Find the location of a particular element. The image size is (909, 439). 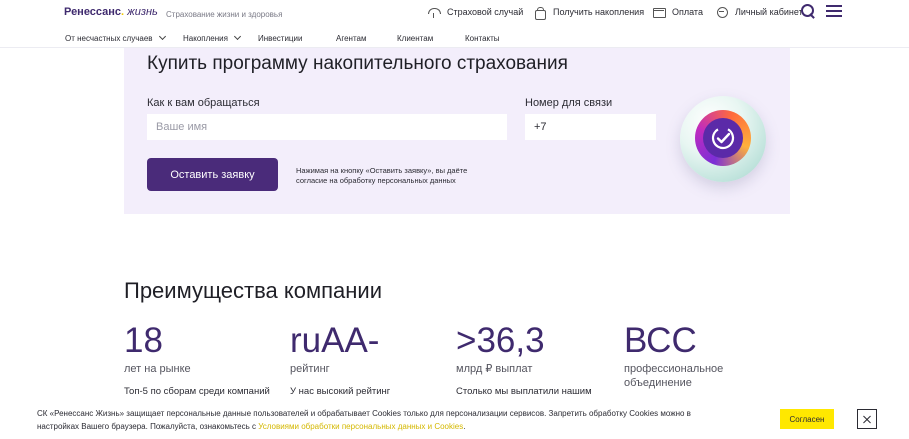

advantage-value: ВСС is located at coordinates (660, 340).